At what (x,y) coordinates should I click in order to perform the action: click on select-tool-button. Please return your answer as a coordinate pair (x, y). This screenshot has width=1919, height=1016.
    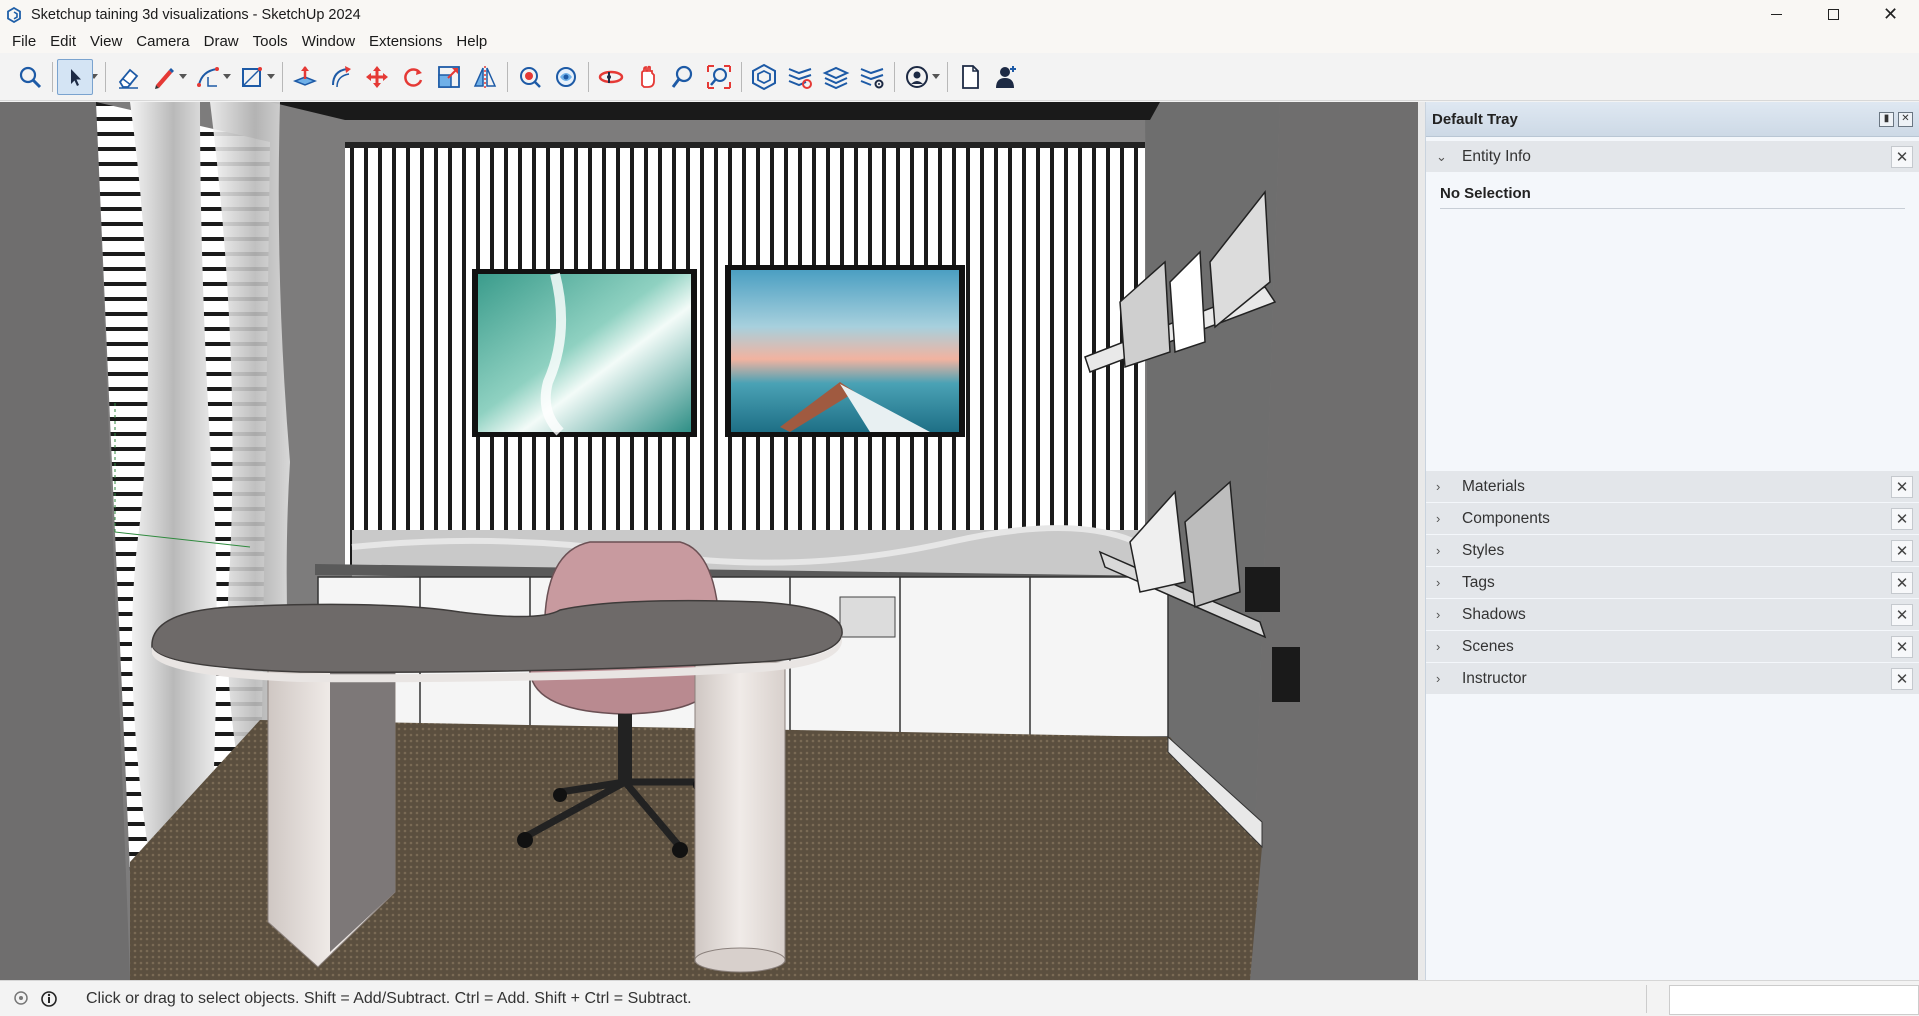
    Looking at the image, I should click on (75, 76).